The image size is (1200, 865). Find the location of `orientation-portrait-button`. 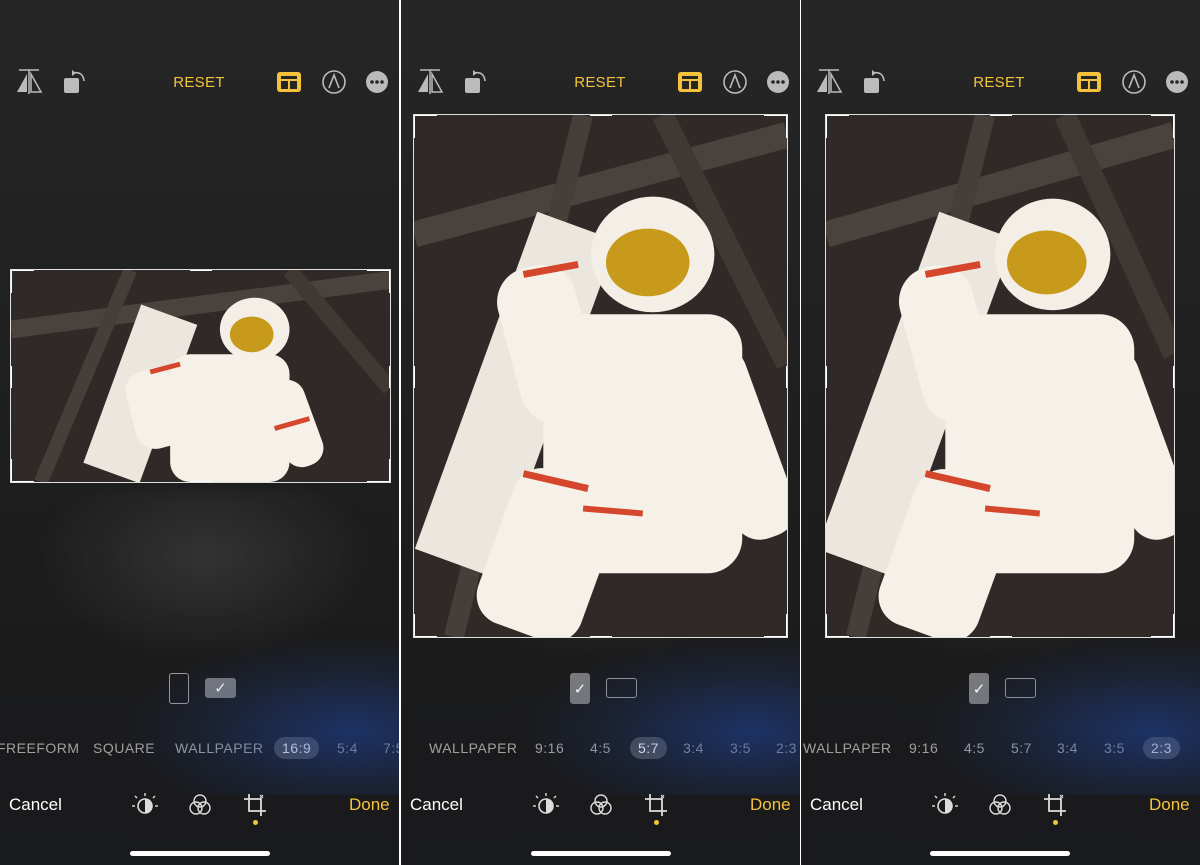

orientation-portrait-button is located at coordinates (179, 688).